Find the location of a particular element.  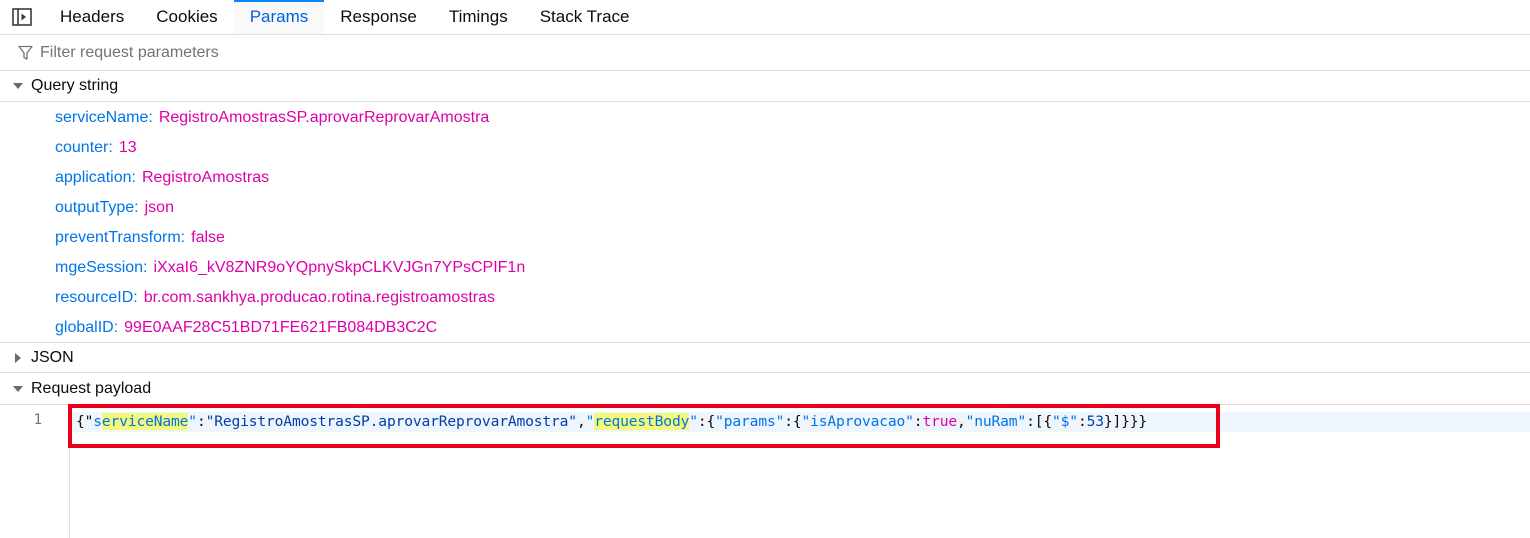

param-key: globalID is located at coordinates (84, 327).